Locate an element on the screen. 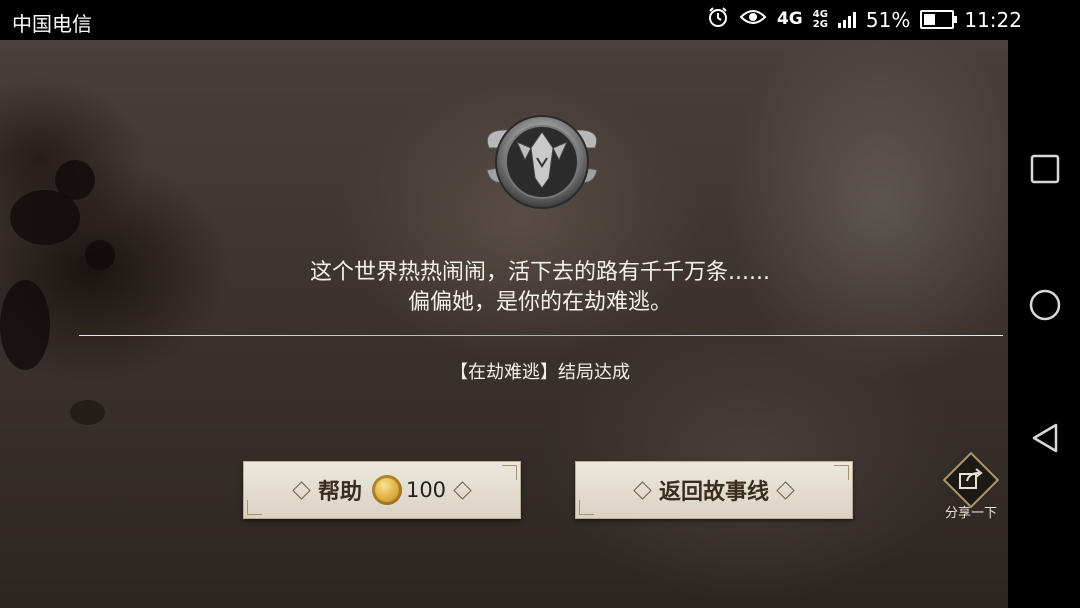  network-small-top: 4G is located at coordinates (820, 14).